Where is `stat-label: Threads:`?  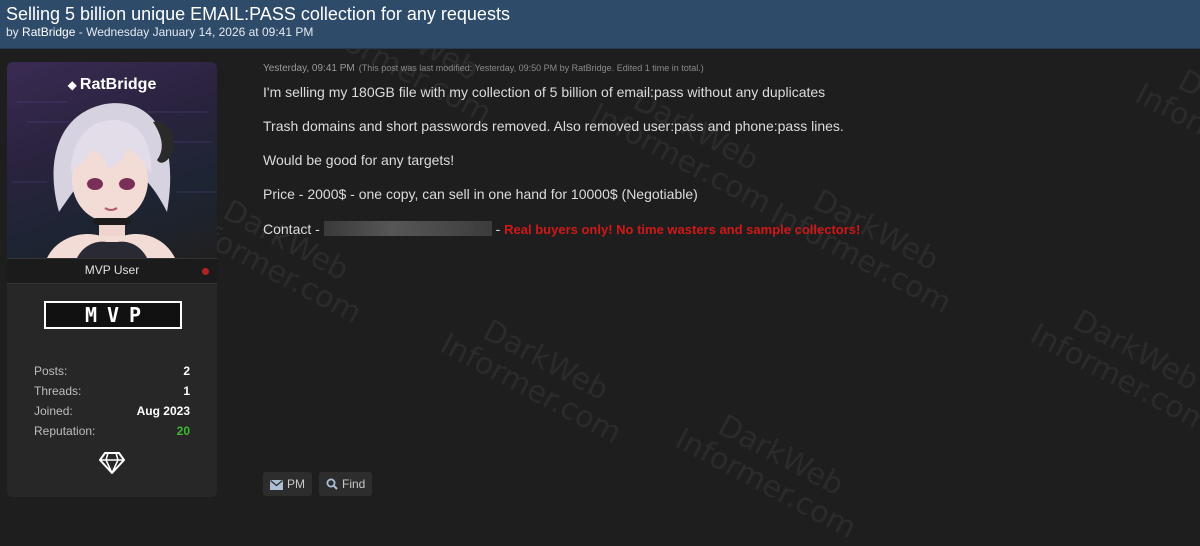 stat-label: Threads: is located at coordinates (58, 391).